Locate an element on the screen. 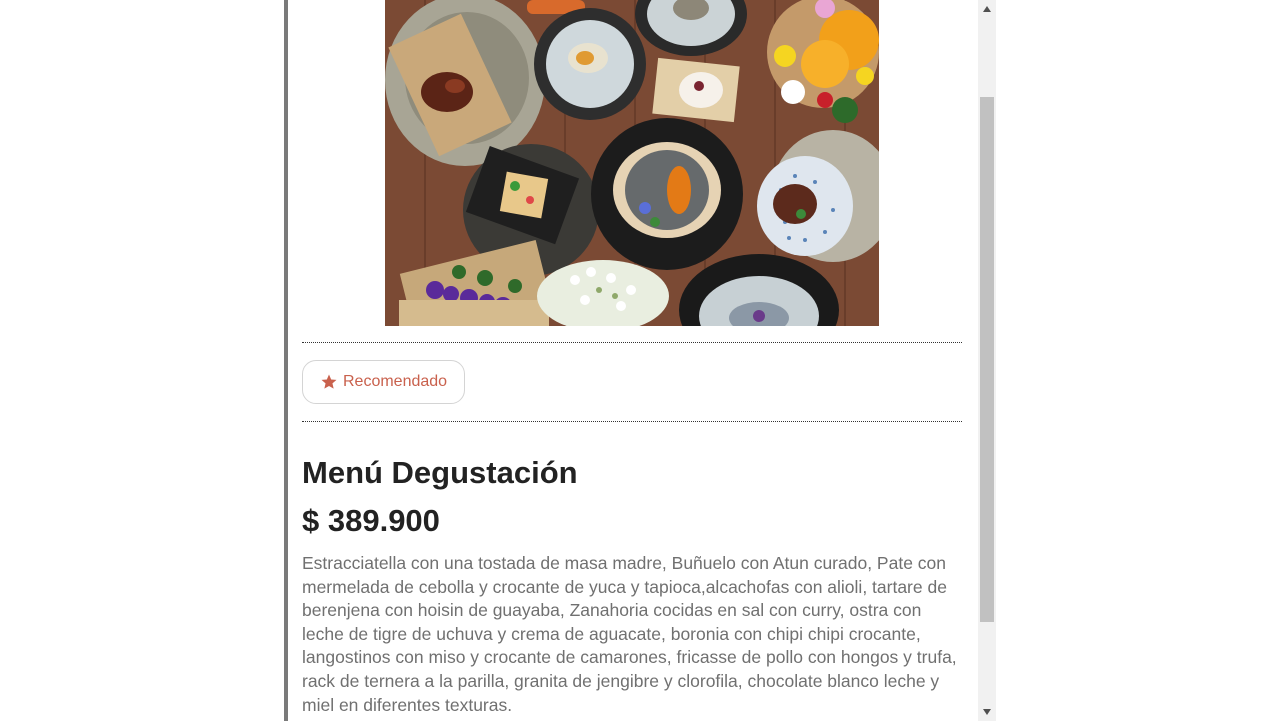 The height and width of the screenshot is (721, 1280). scrollbar-thumb is located at coordinates (987, 359).